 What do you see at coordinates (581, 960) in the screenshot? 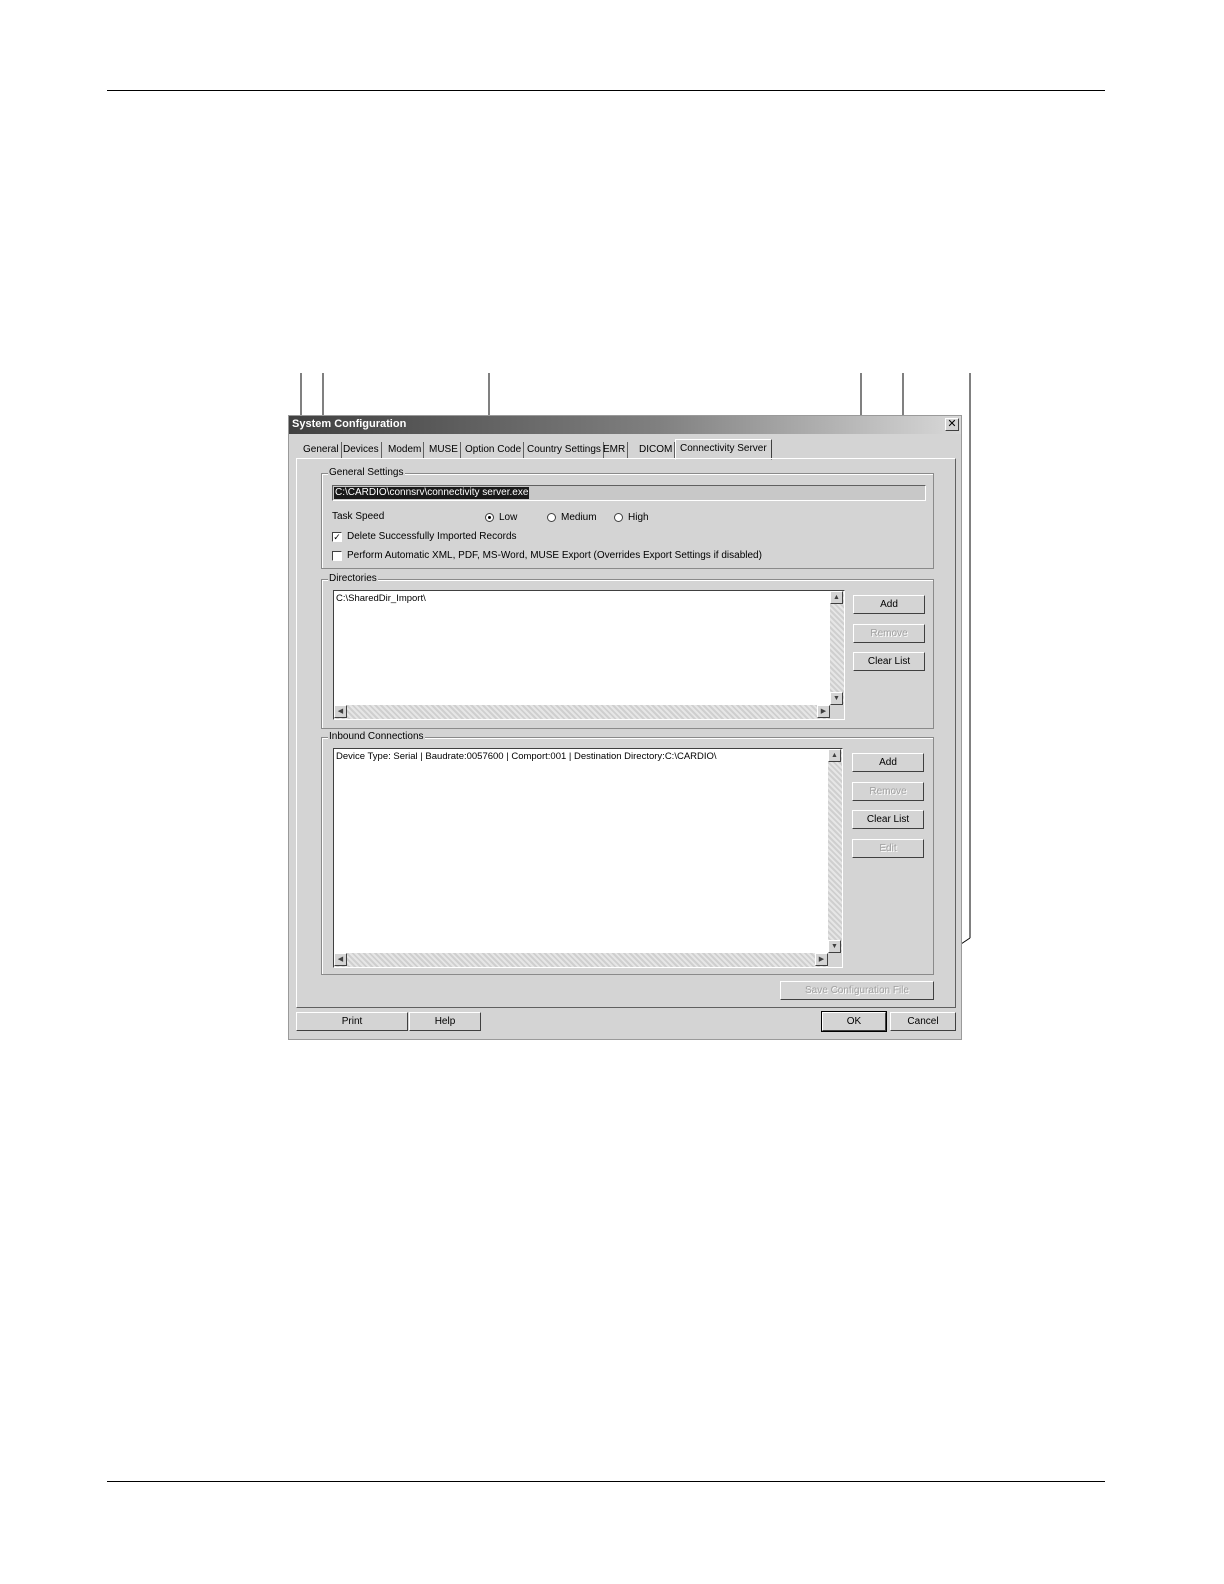
I see `inbound-horizontal-scrollbar: ◀ ▶` at bounding box center [581, 960].